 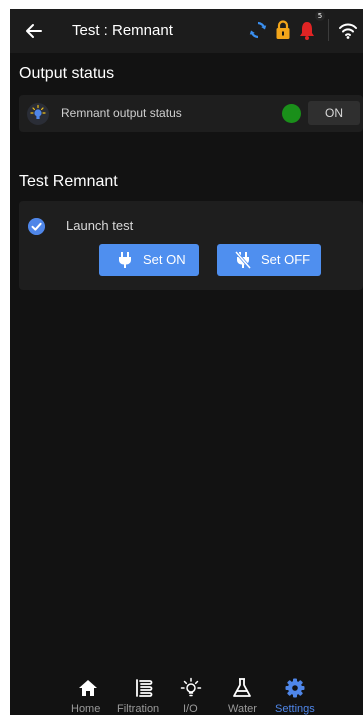 I want to click on plug-icon, so click(x=125, y=260).